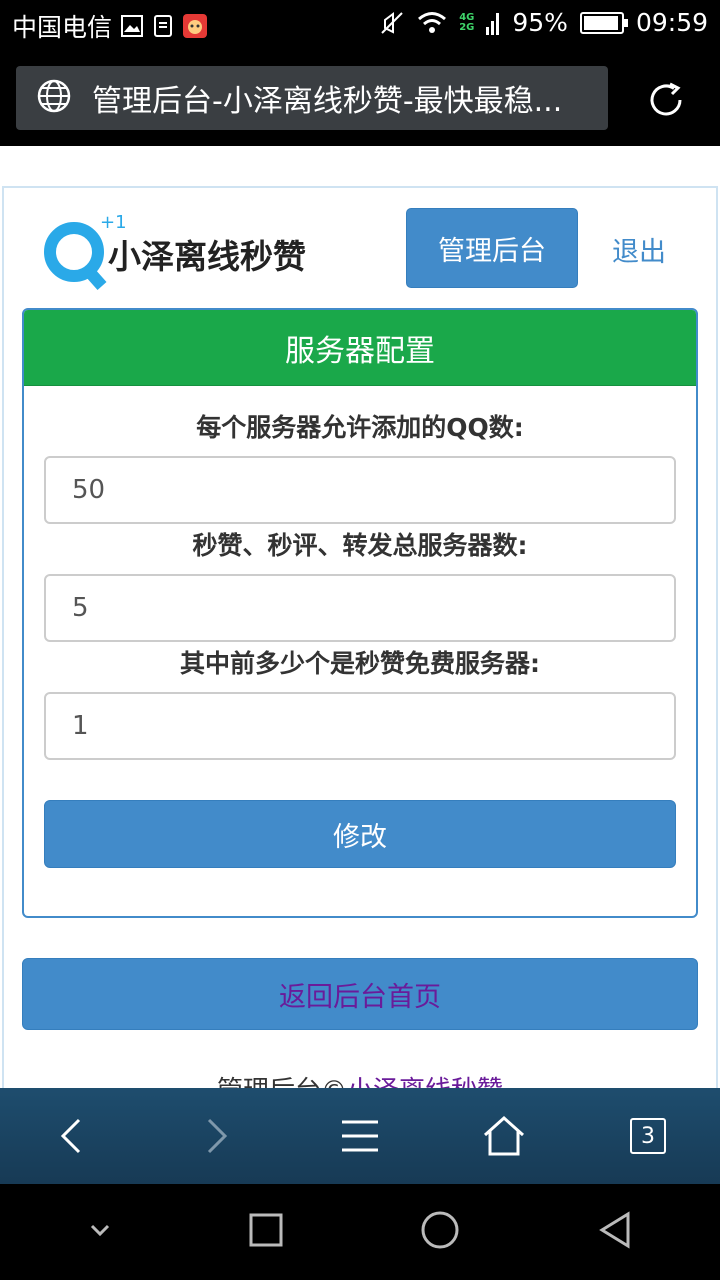  I want to click on home-icon, so click(504, 1136).